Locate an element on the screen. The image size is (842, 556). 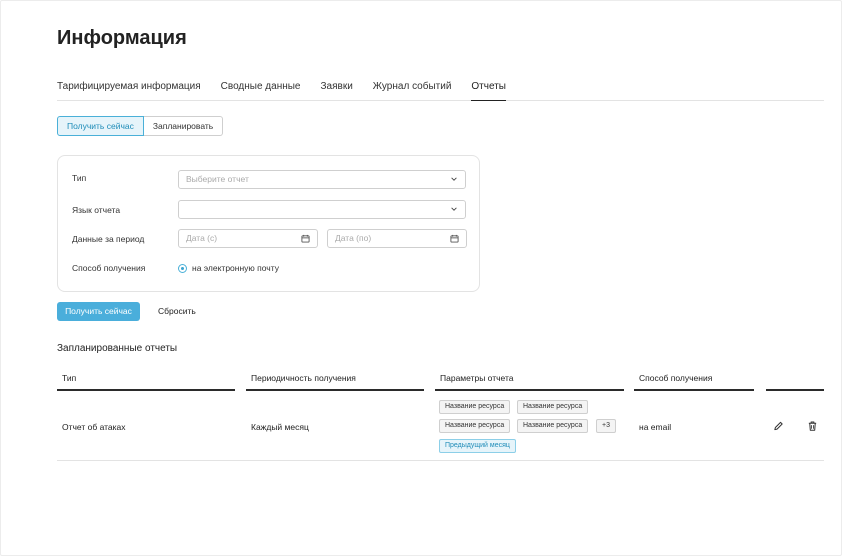
tab-billing: Тарифицируемая информация is located at coordinates (129, 90).